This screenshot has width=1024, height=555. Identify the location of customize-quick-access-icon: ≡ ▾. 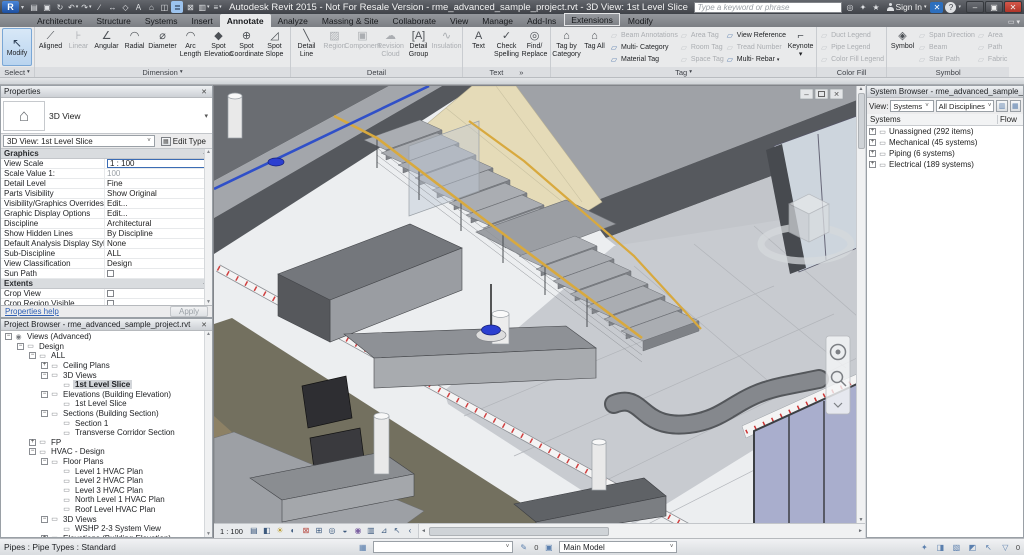
(218, 7).